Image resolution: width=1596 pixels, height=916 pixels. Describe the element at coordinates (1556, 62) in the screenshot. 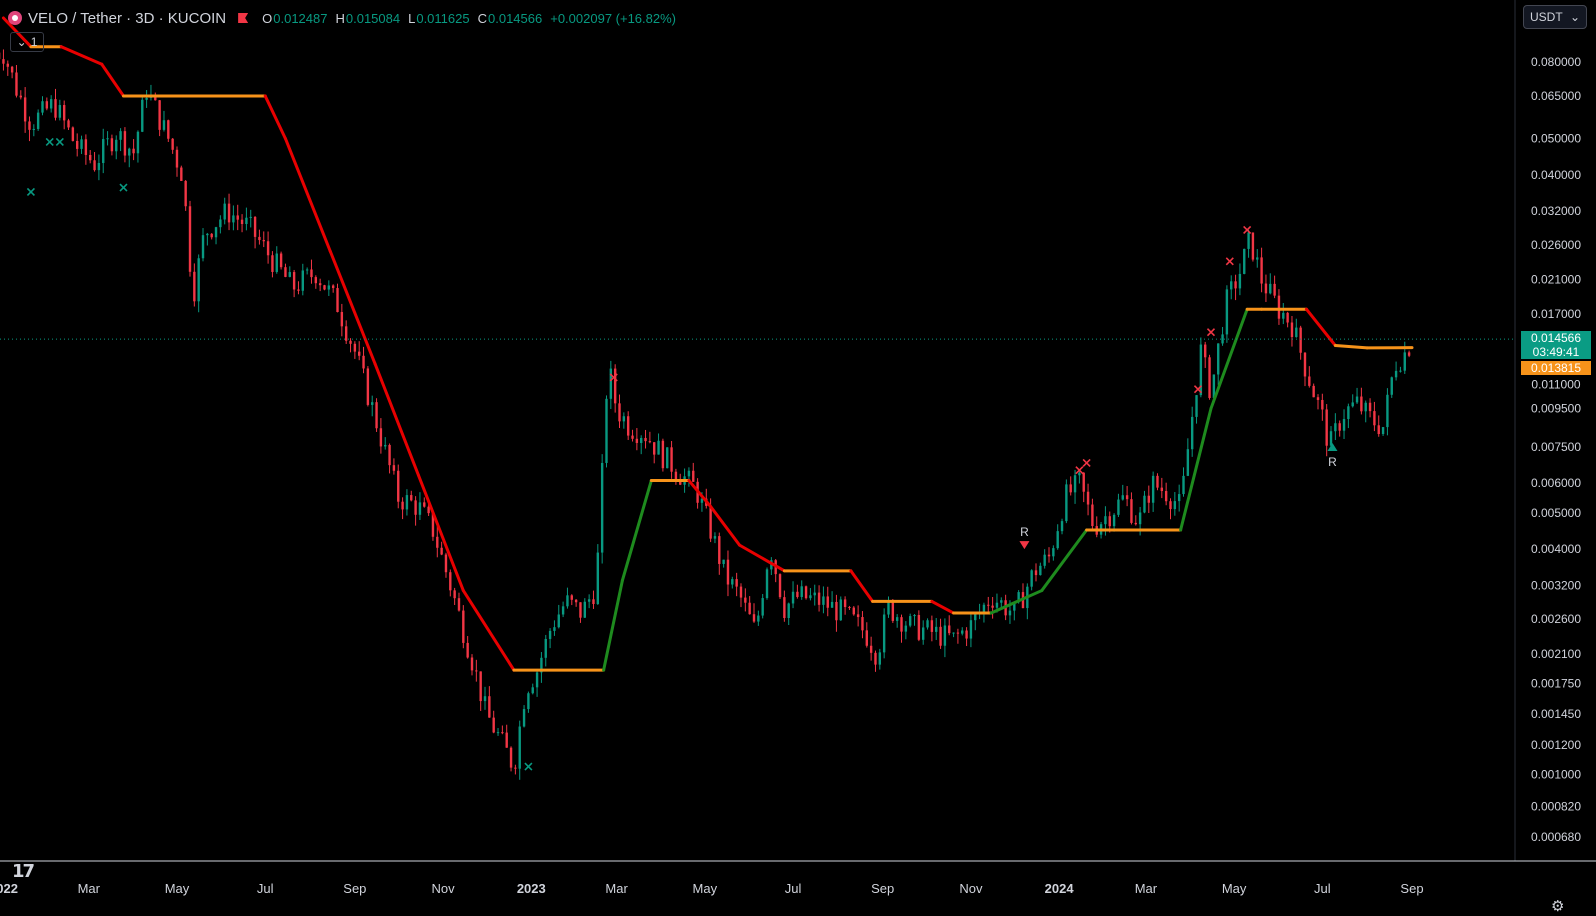

I see `price-tick-label: 0.080000` at that location.